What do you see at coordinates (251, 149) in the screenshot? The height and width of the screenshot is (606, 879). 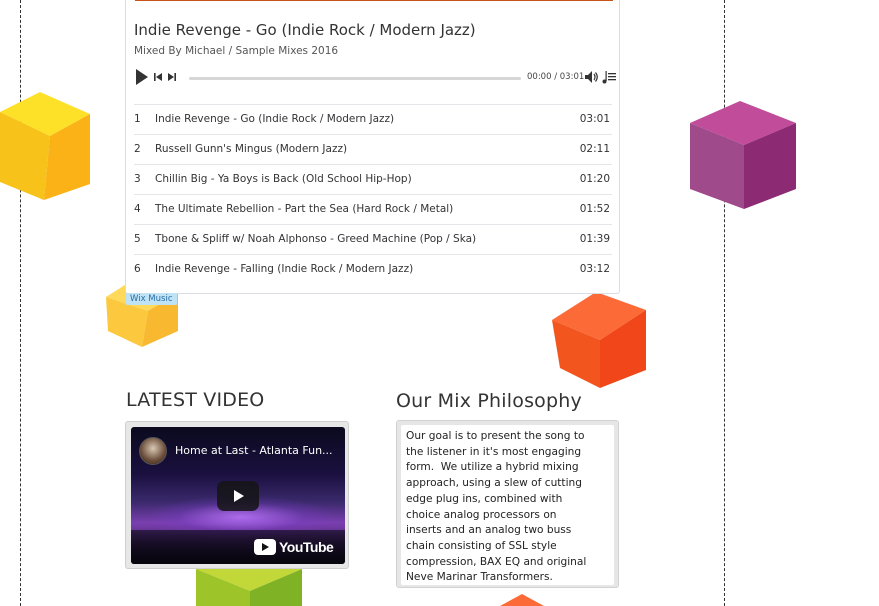 I see `track-name: Russell Gunn's Mingus (Modern Jazz)` at bounding box center [251, 149].